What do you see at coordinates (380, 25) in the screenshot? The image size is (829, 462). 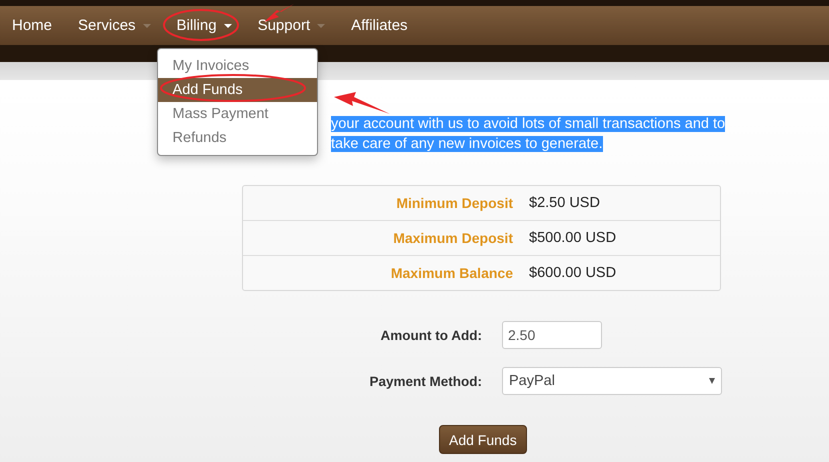 I see `nav-link: Affiliates` at bounding box center [380, 25].